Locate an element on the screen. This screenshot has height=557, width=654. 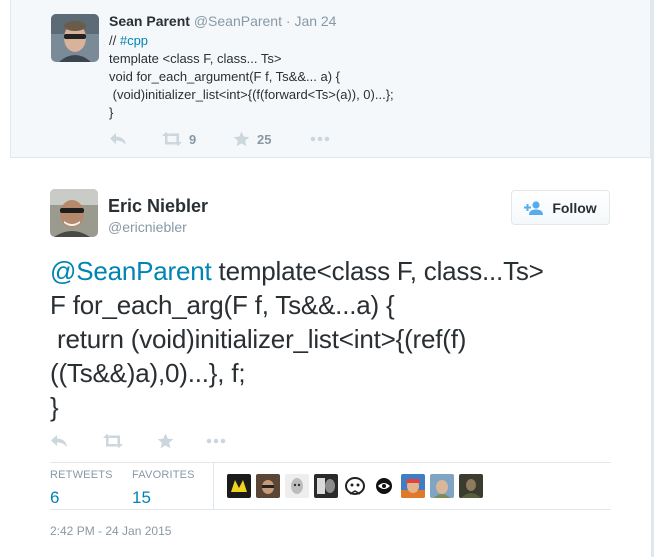
author-handle: @SeanParent is located at coordinates (238, 21).